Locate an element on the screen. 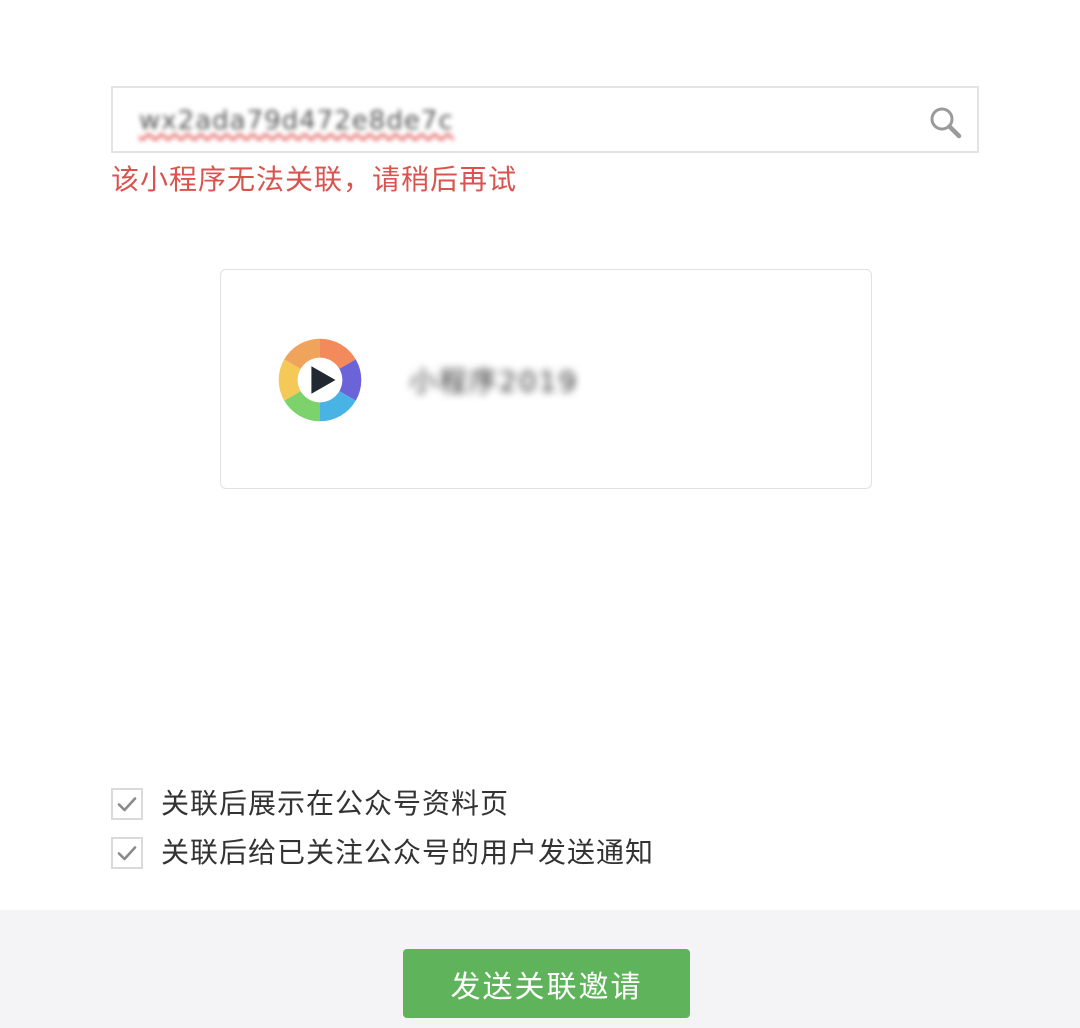  shutter-play-logo-icon is located at coordinates (320, 380).